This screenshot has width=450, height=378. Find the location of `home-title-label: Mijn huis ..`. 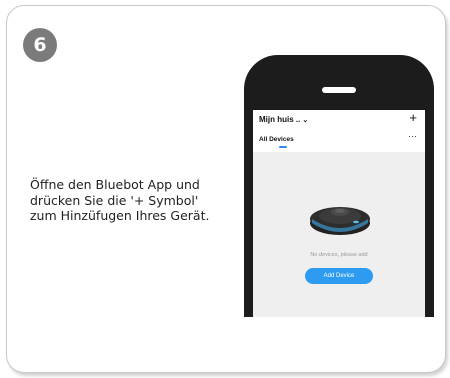

home-title-label: Mijn huis .. is located at coordinates (280, 119).